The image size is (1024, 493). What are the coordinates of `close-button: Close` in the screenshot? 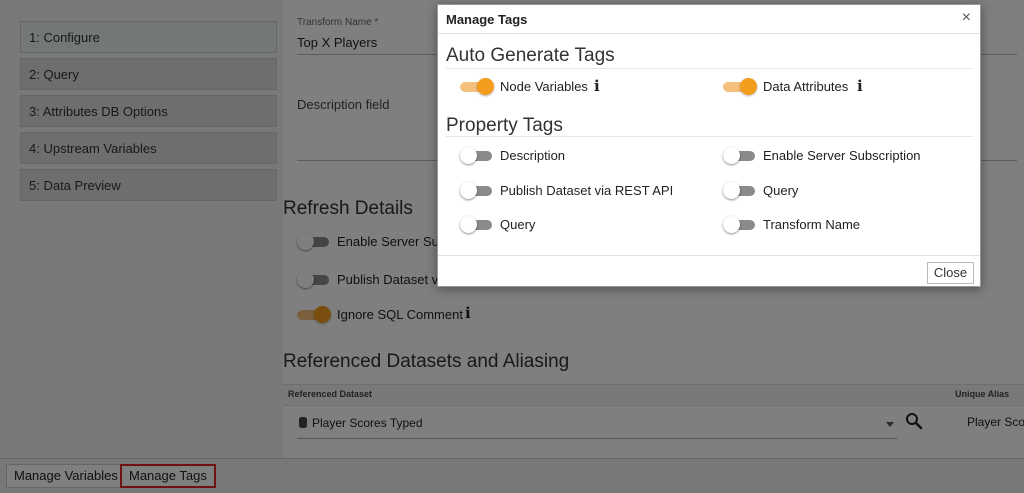 It's located at (950, 273).